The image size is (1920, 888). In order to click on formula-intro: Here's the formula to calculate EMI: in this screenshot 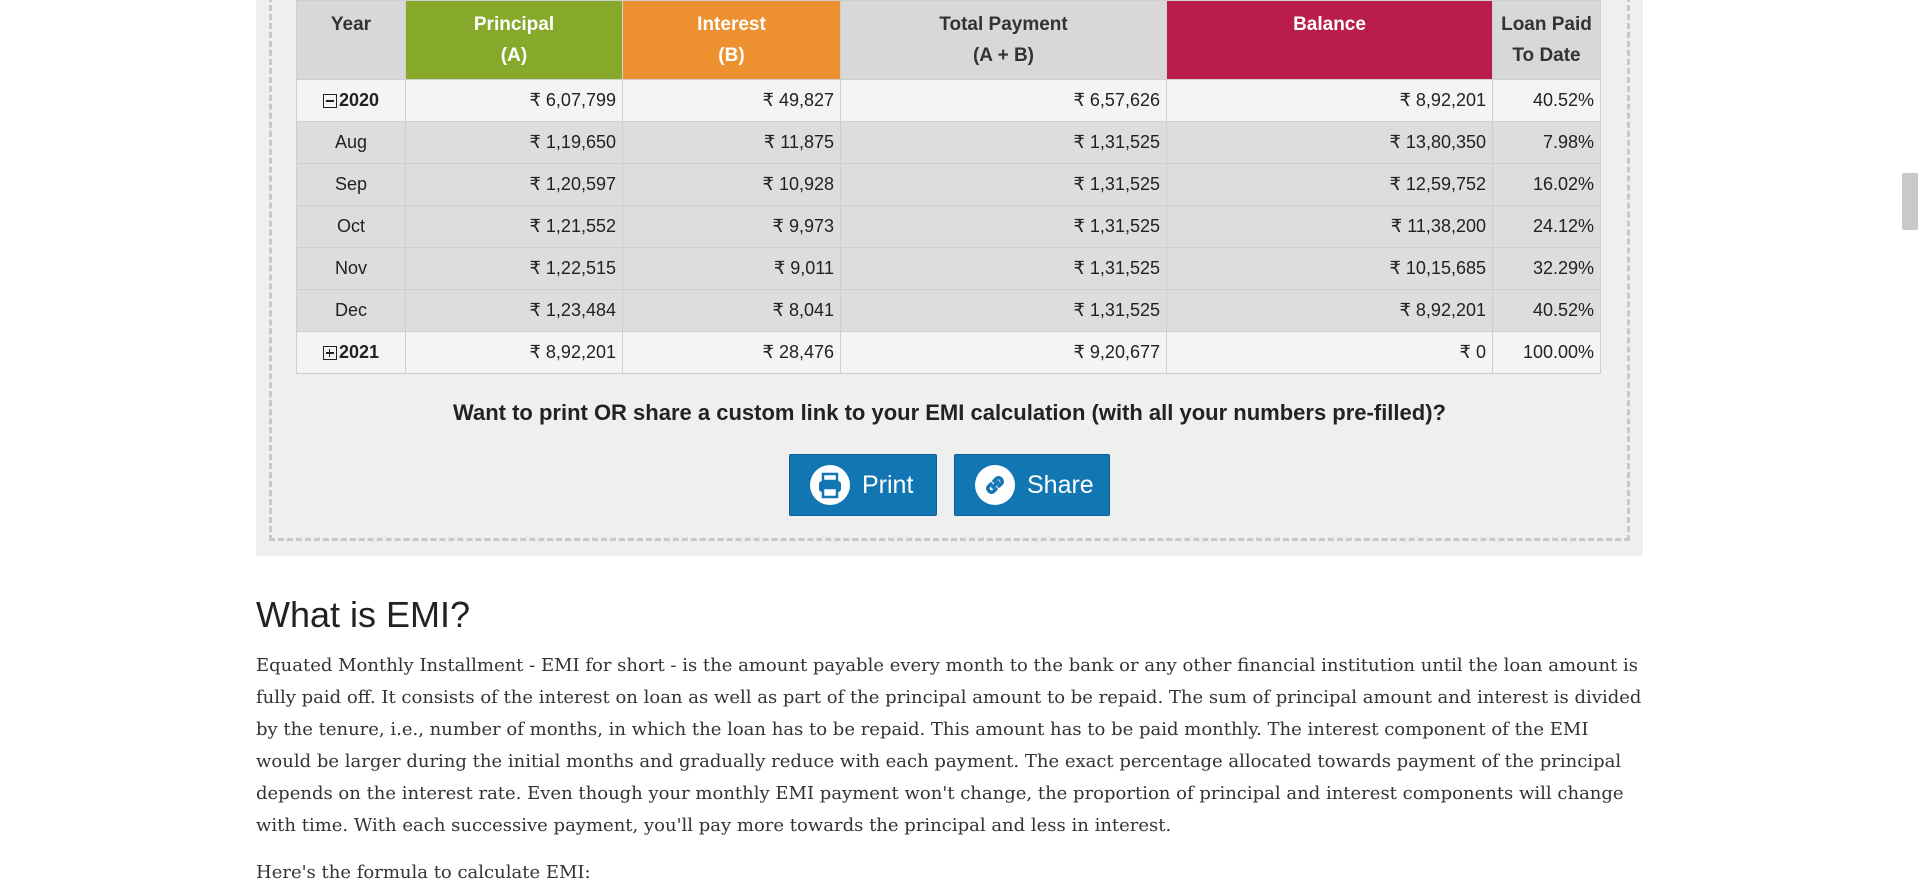, I will do `click(423, 872)`.